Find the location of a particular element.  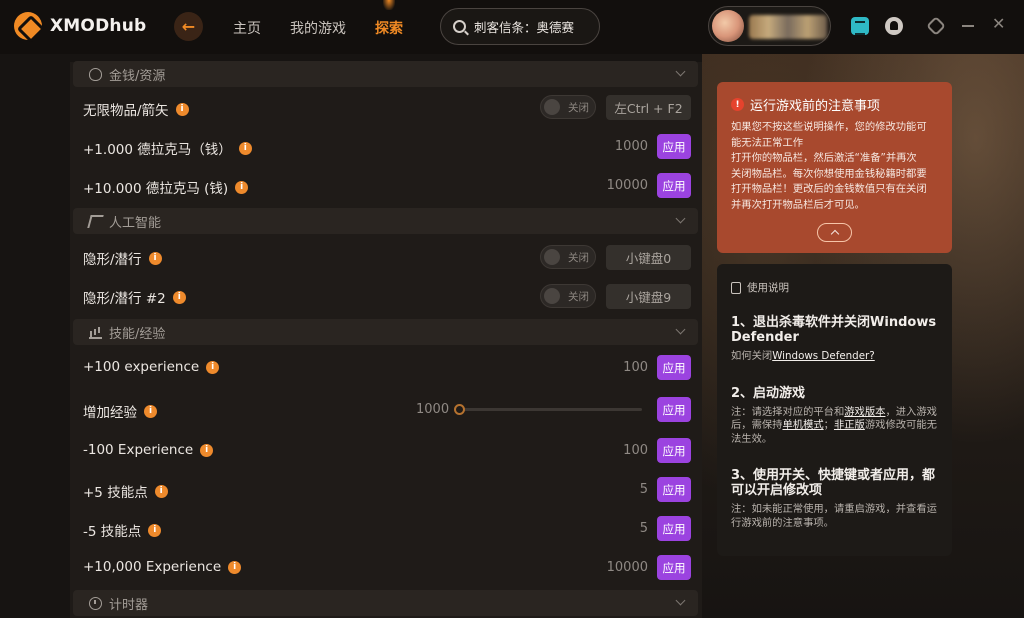

cheat-label: -5 技能点 is located at coordinates (112, 532).